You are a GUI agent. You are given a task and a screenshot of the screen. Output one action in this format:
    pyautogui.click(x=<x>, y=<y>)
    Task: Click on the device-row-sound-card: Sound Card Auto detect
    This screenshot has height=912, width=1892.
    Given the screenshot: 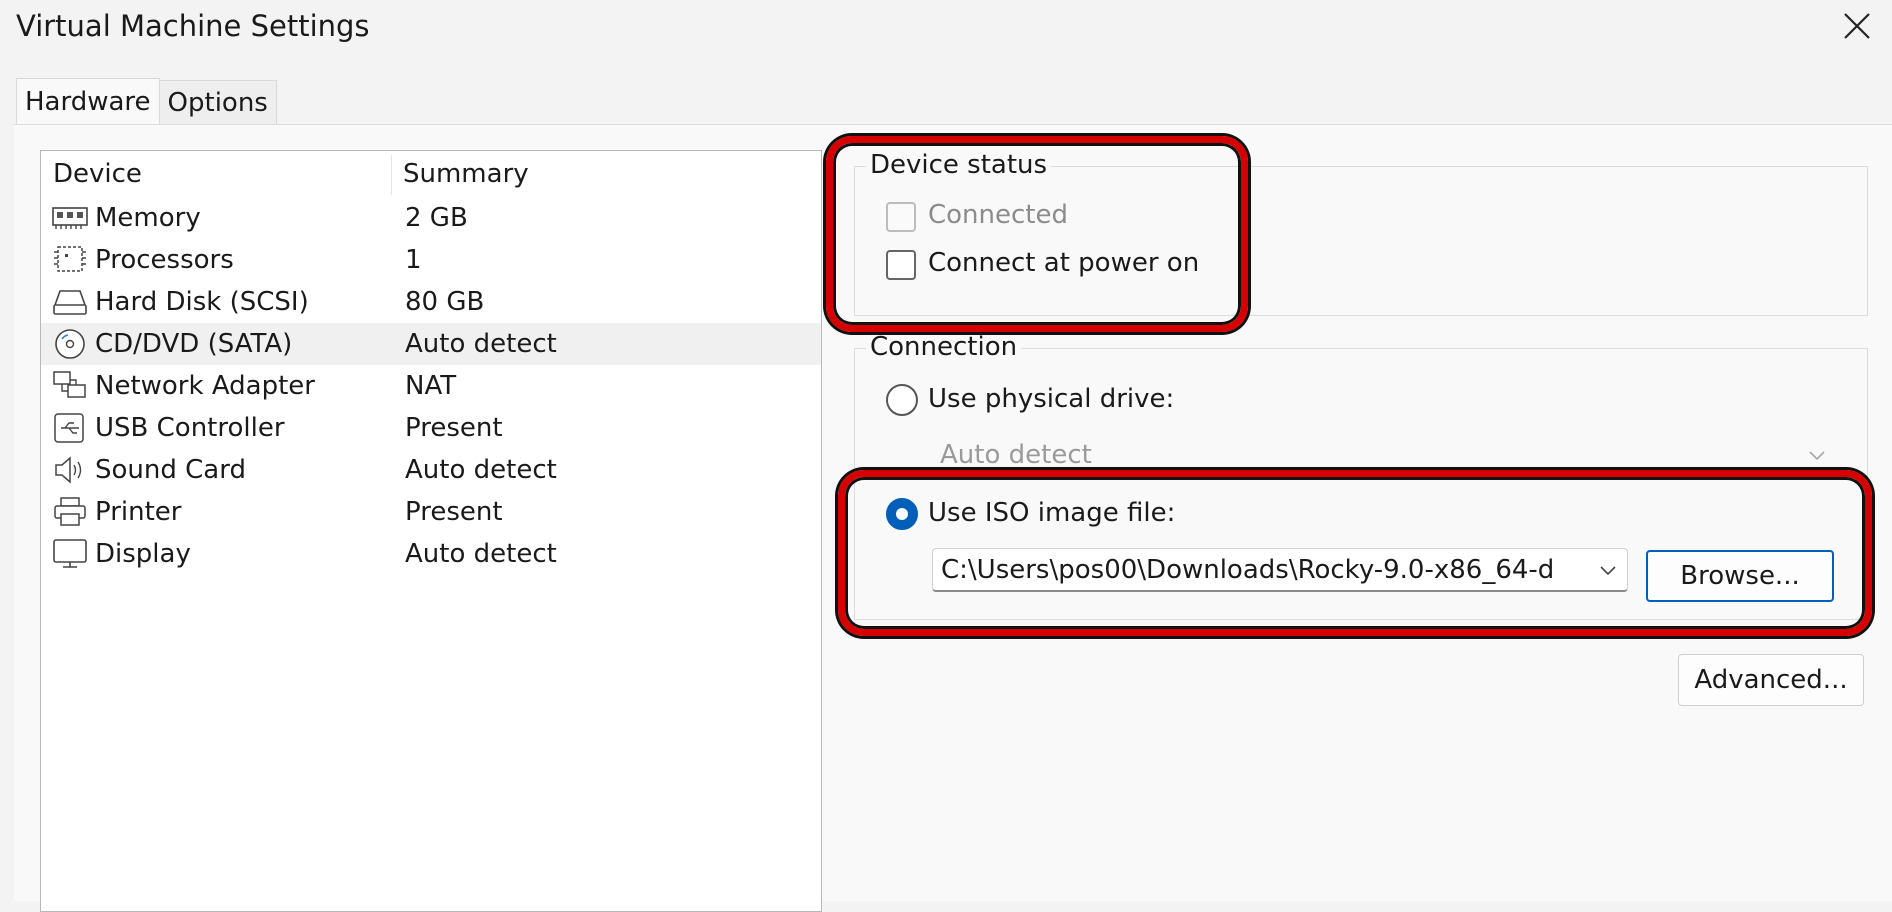 What is the action you would take?
    pyautogui.click(x=431, y=470)
    